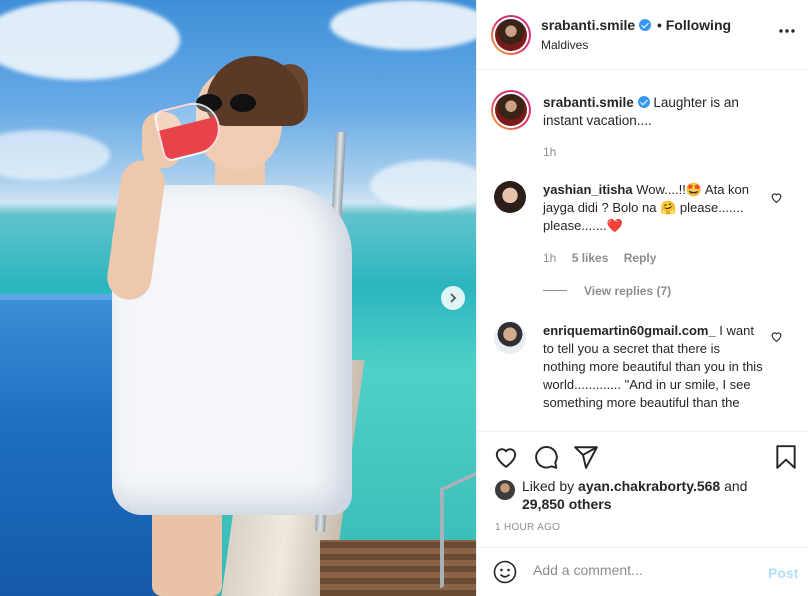  I want to click on ellipsis-icon, so click(787, 31).